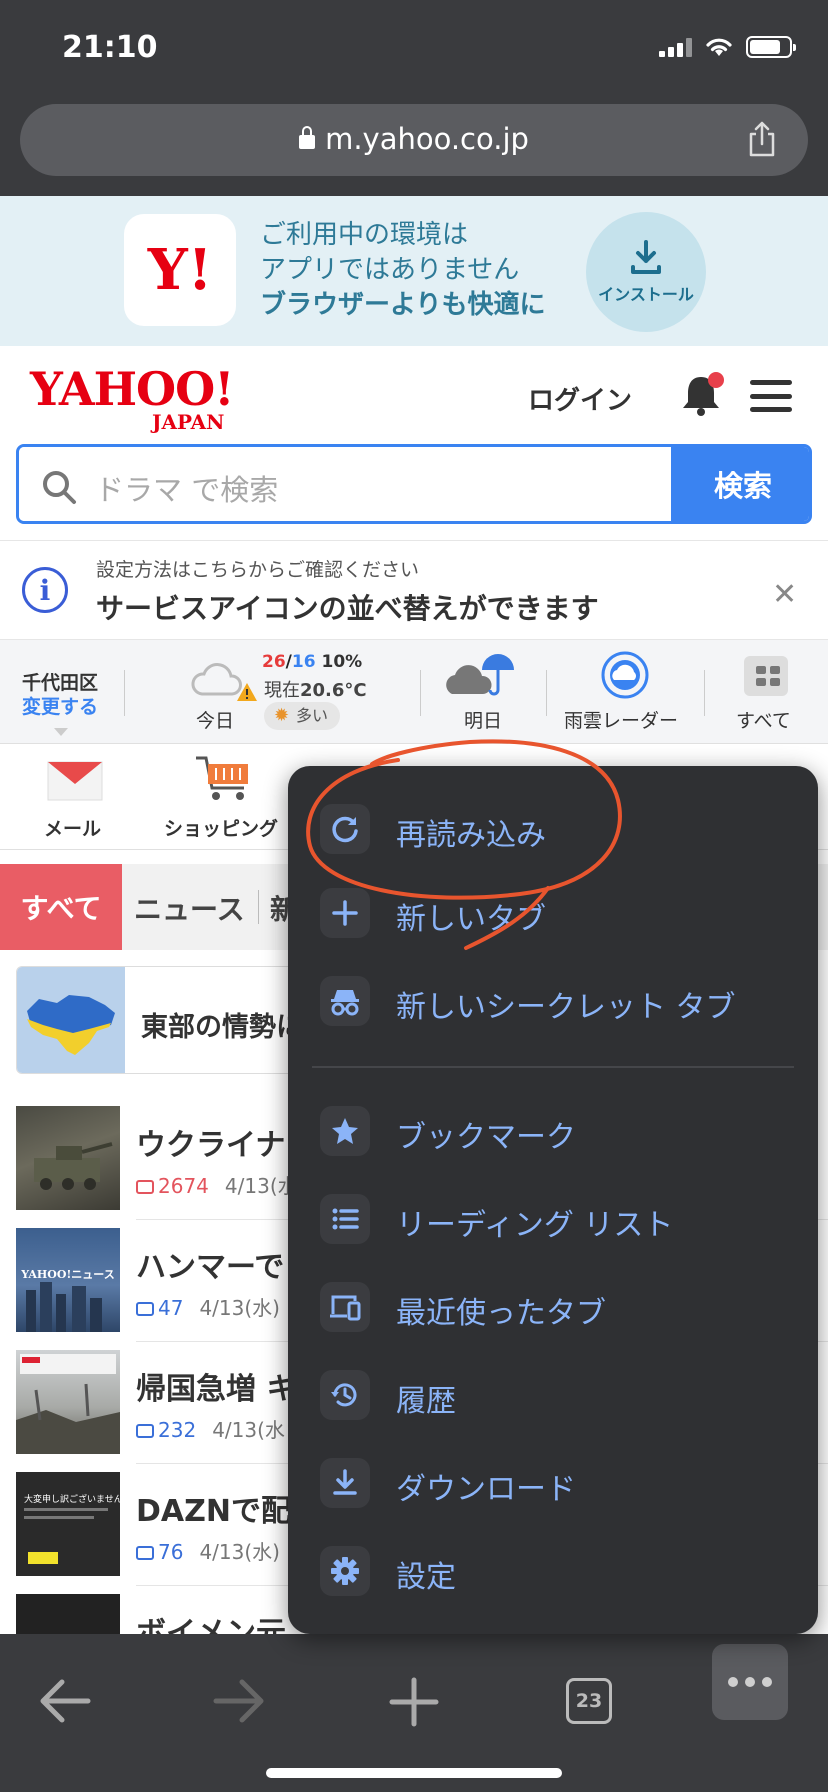  What do you see at coordinates (216, 1389) in the screenshot?
I see `news-title: 帰国急増 キ` at bounding box center [216, 1389].